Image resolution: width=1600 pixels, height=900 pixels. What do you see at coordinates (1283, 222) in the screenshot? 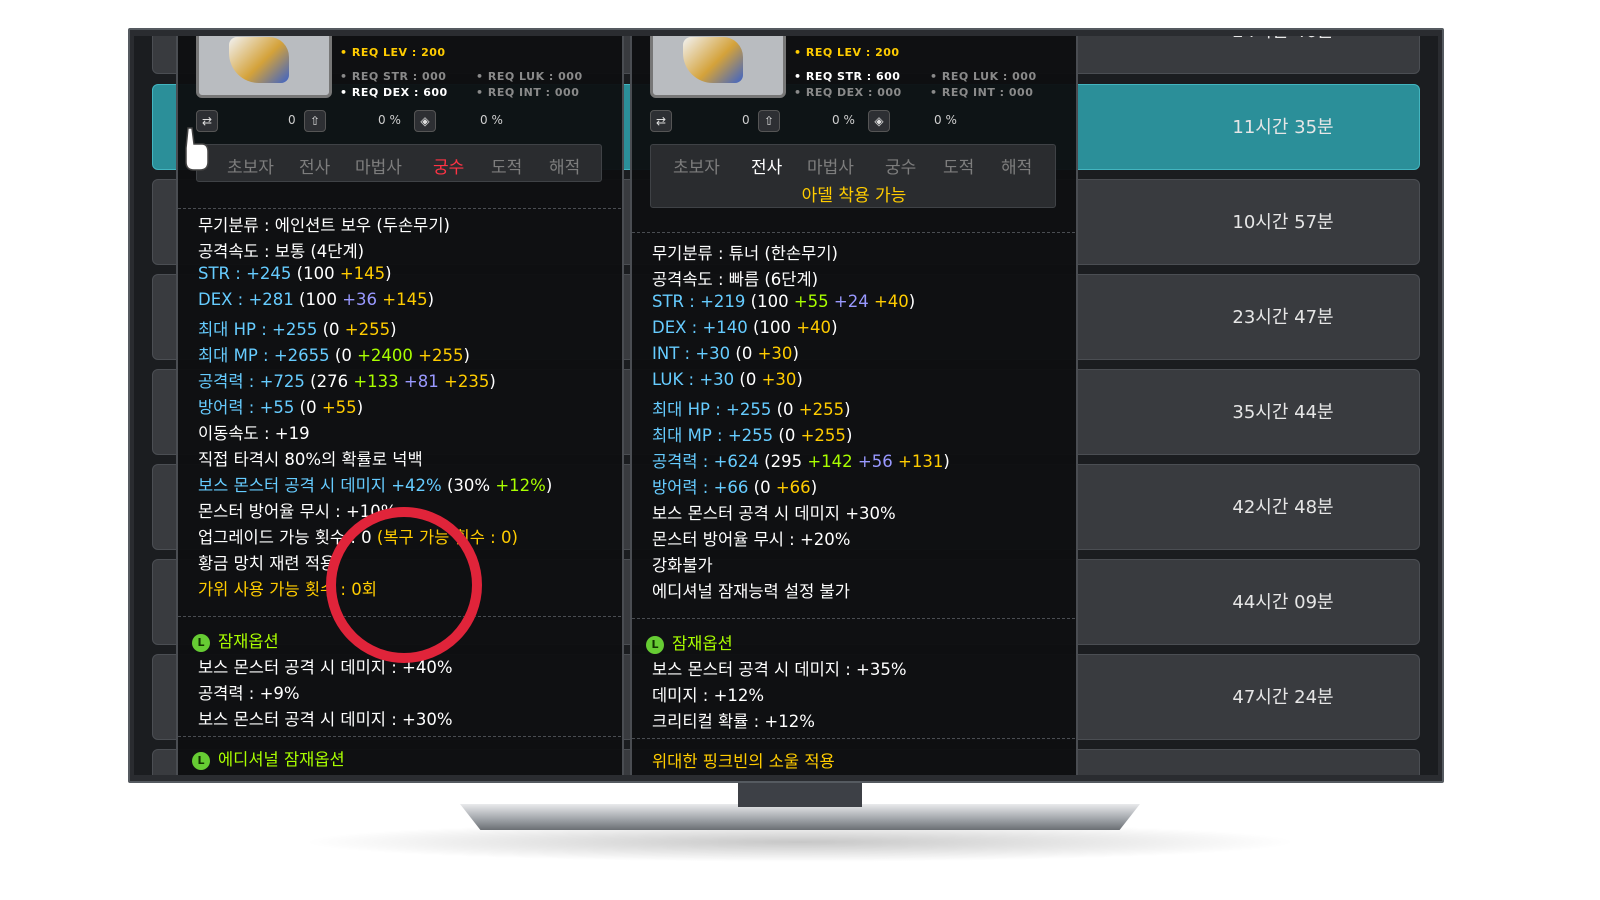
I see `row-time: 10시간 57분` at bounding box center [1283, 222].